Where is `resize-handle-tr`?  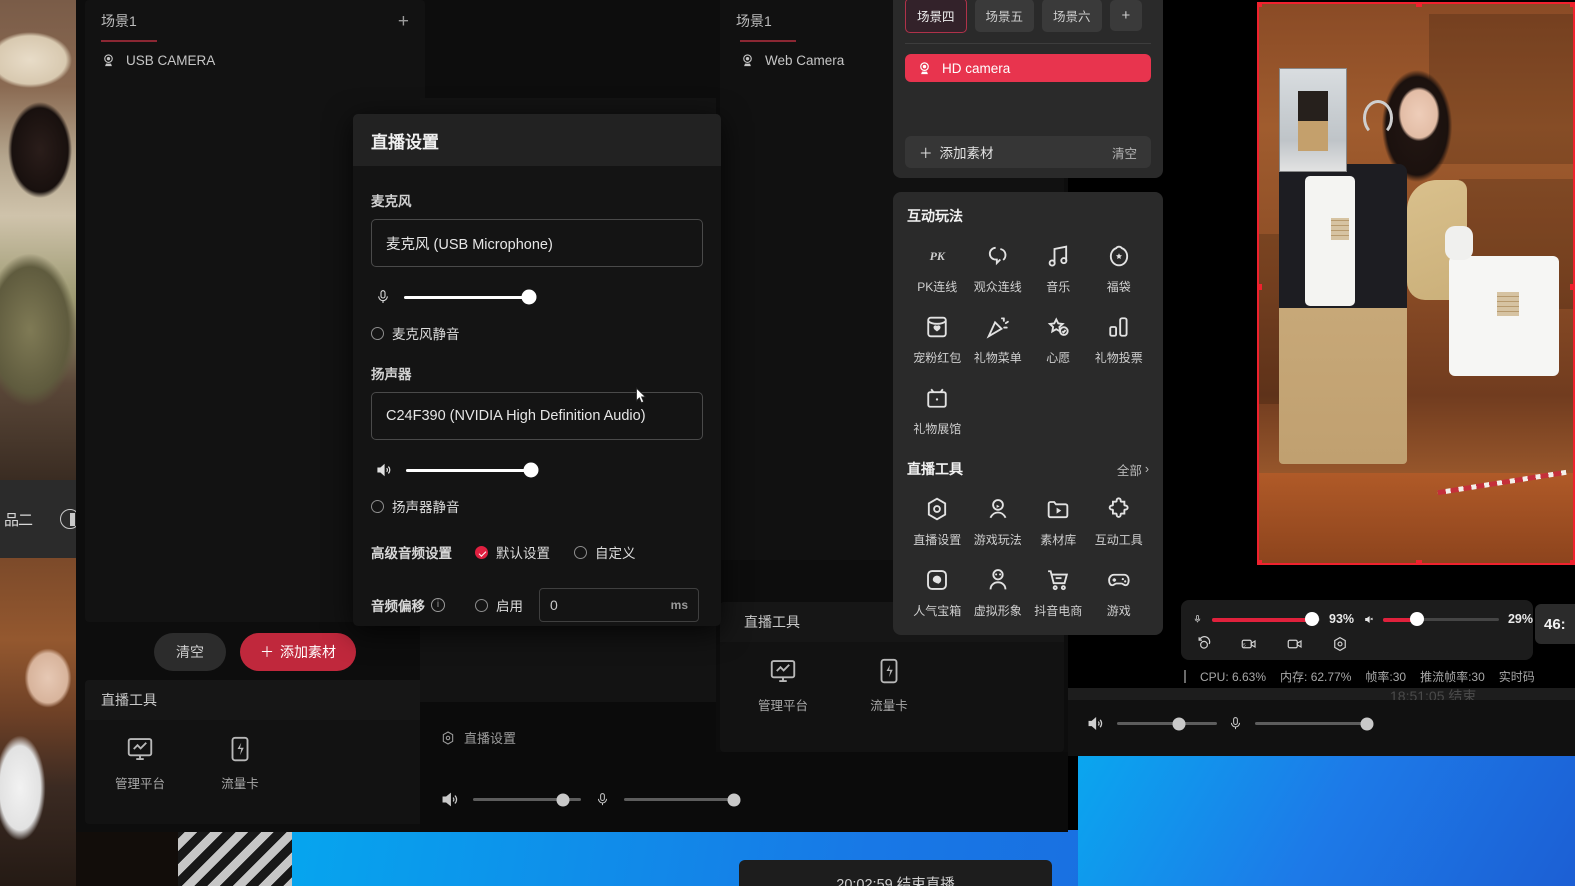
resize-handle-tr is located at coordinates (1571, 5).